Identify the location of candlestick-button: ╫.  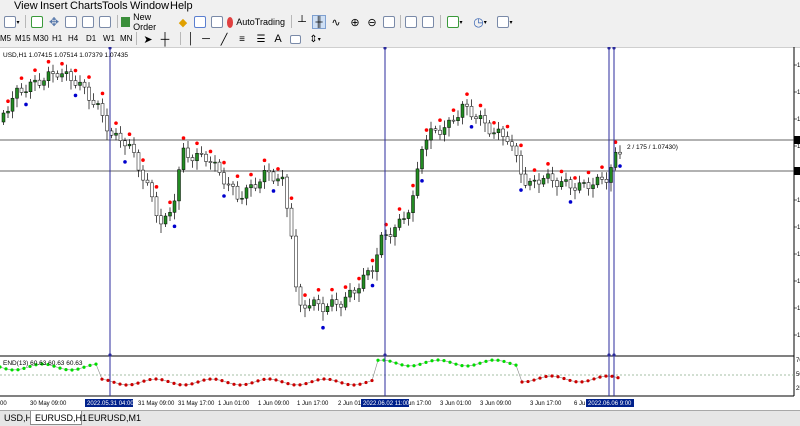
(319, 22).